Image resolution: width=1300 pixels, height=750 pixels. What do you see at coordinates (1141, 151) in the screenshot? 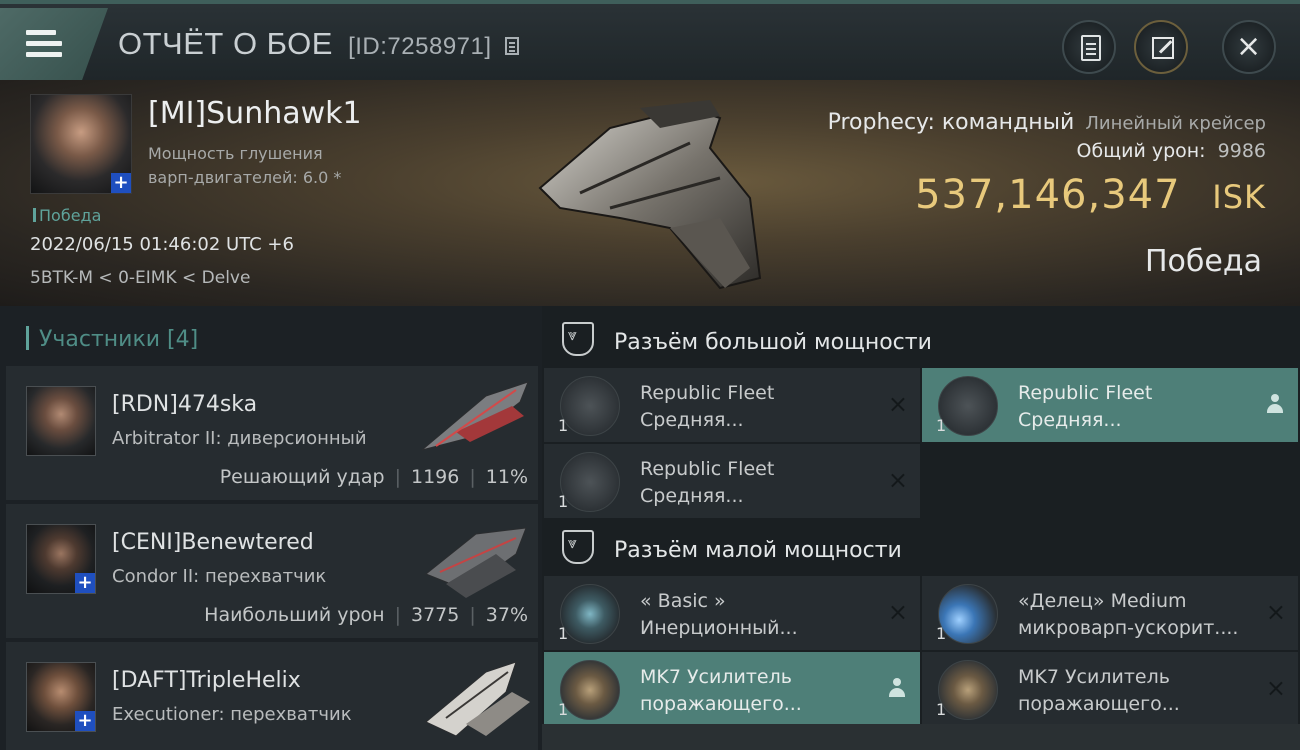
I see `total-damage-label: Общий урон:` at bounding box center [1141, 151].